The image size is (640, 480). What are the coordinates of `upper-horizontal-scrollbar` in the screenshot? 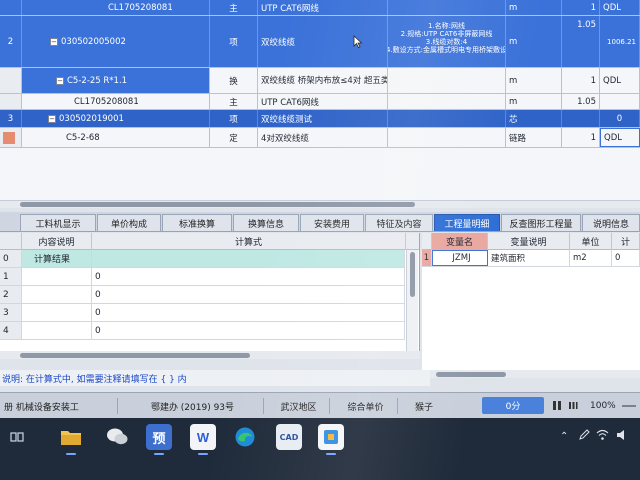 It's located at (320, 204).